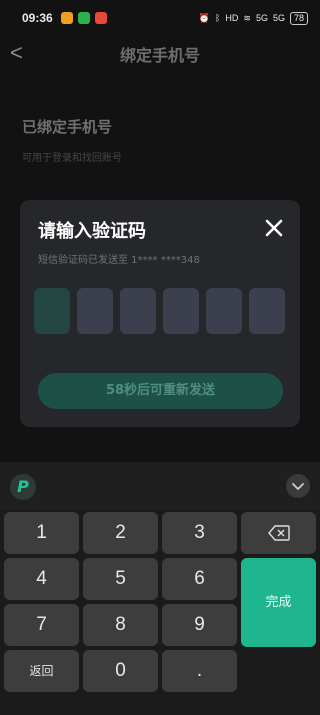 Image resolution: width=320 pixels, height=715 pixels. I want to click on status-right: ⏰ ᛒ HD ≋ 5G 5G 78, so click(253, 18).